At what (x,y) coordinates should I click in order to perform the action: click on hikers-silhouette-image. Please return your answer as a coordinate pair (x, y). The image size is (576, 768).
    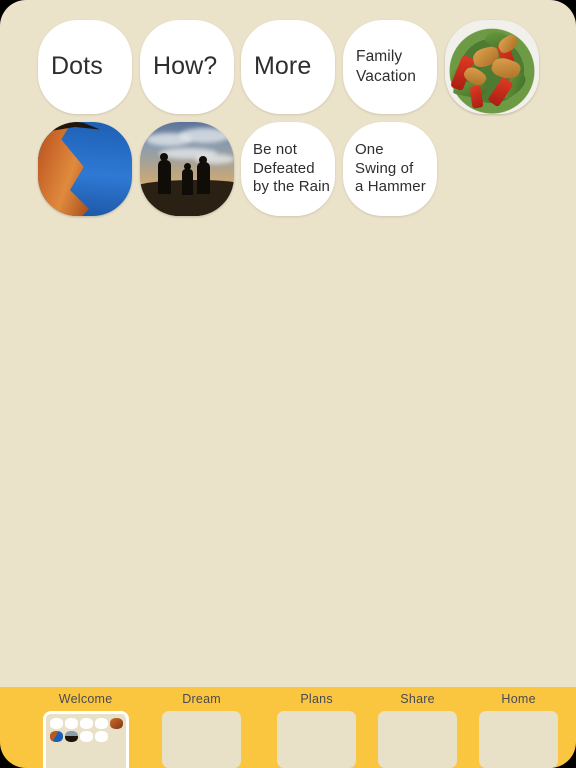
    Looking at the image, I should click on (187, 169).